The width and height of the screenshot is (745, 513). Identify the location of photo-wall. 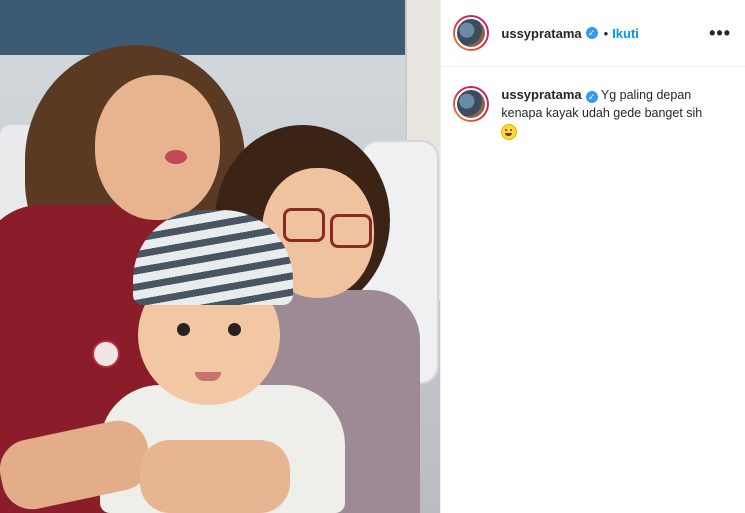
(220, 27).